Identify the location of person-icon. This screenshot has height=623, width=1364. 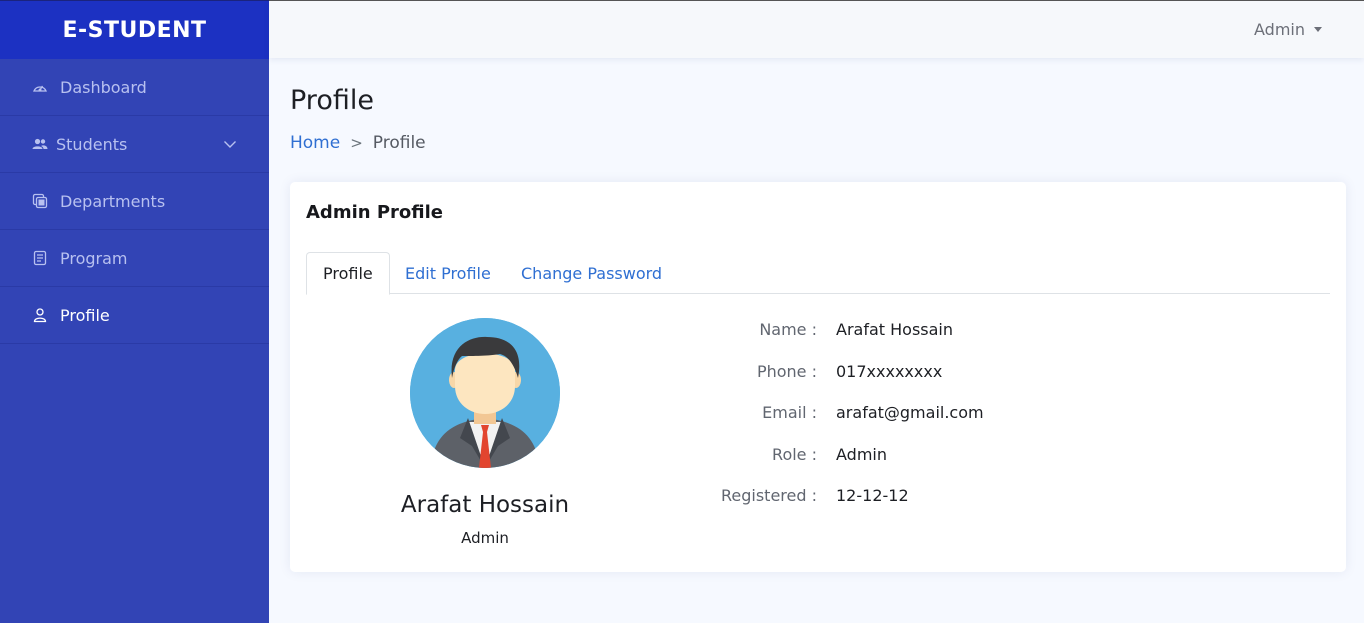
(40, 315).